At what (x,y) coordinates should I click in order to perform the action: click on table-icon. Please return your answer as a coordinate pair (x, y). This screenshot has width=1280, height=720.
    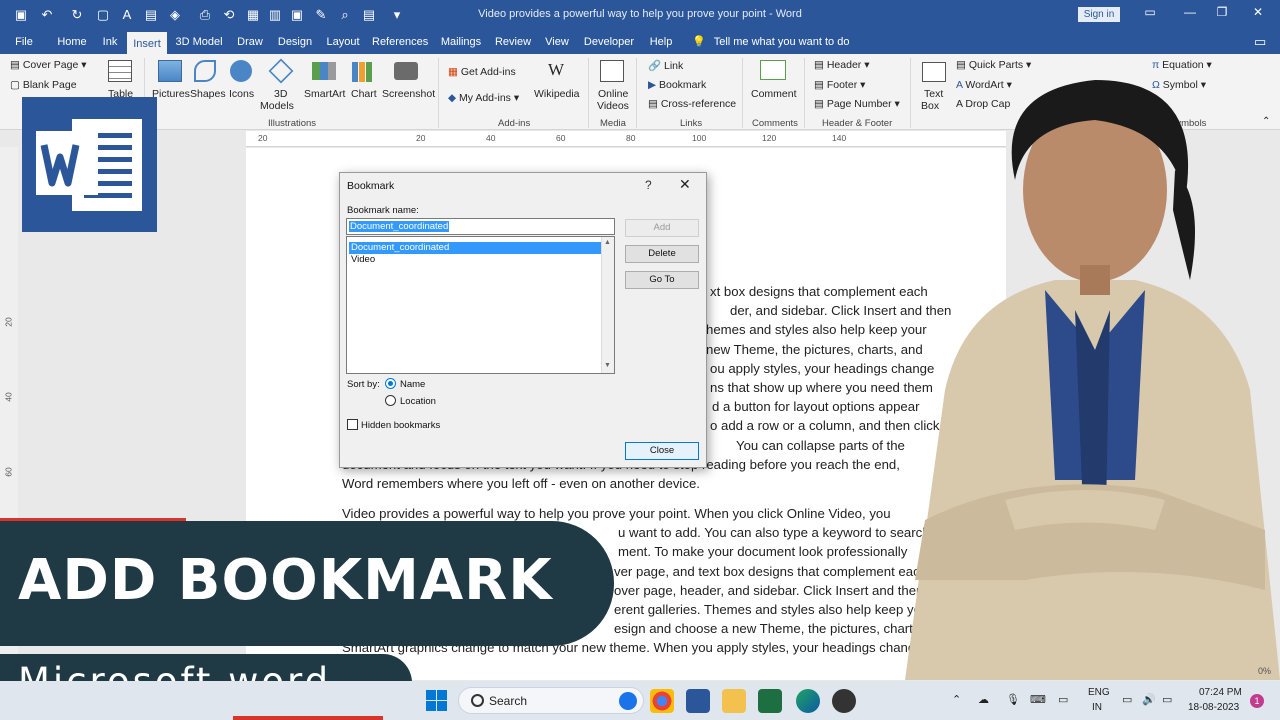
    Looking at the image, I should click on (120, 71).